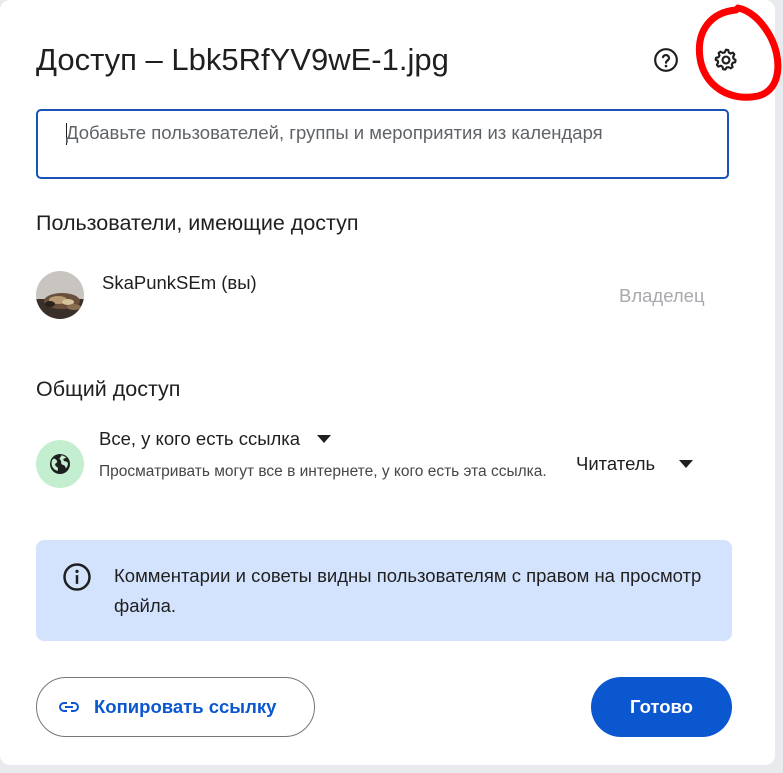 This screenshot has height=773, width=783. Describe the element at coordinates (391, 146) in the screenshot. I see `add-people-input` at that location.